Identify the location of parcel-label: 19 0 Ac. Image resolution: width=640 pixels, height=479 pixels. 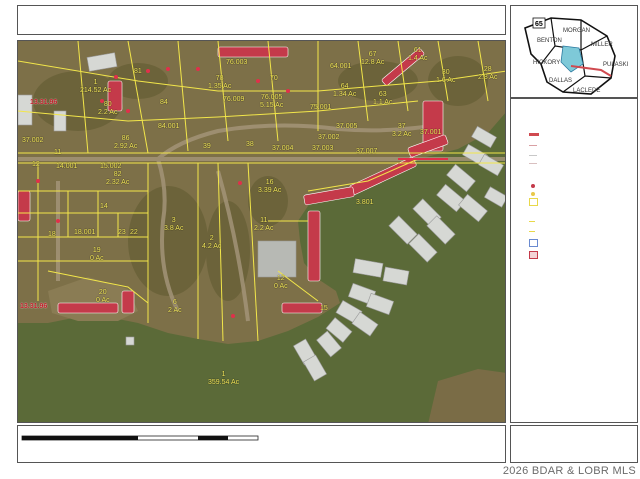
(97, 255).